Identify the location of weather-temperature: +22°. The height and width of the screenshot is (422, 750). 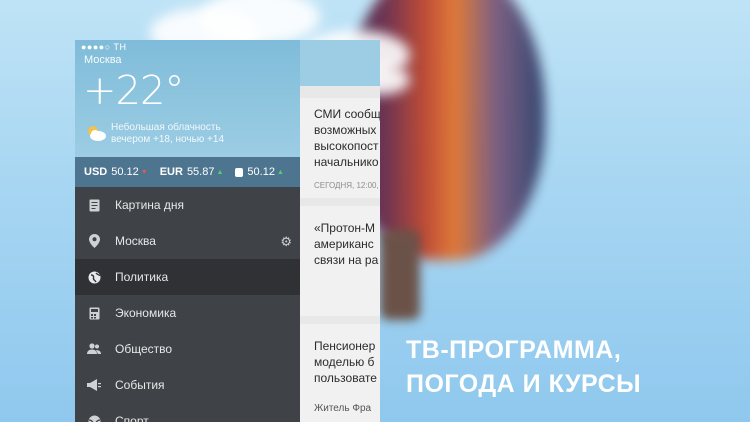
(133, 91).